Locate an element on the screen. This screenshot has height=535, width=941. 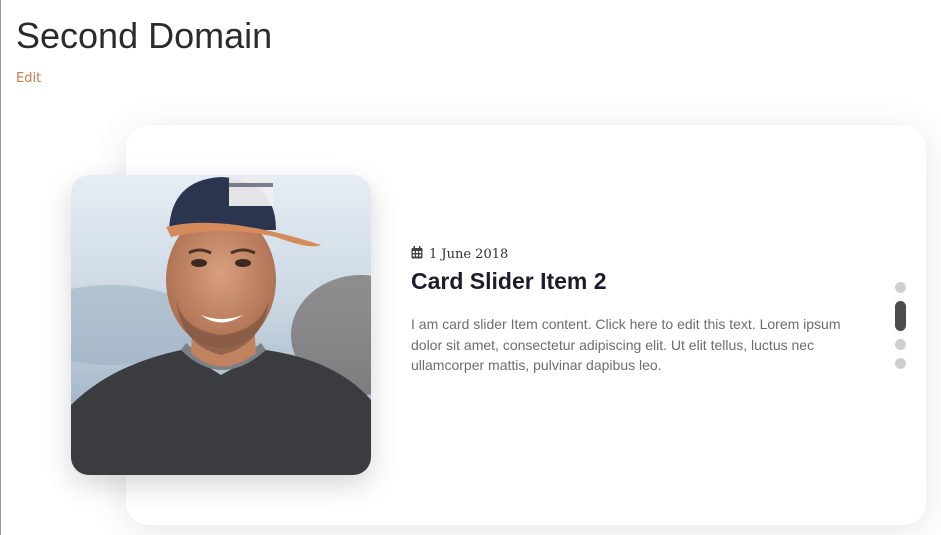
page-edge is located at coordinates (0, 267).